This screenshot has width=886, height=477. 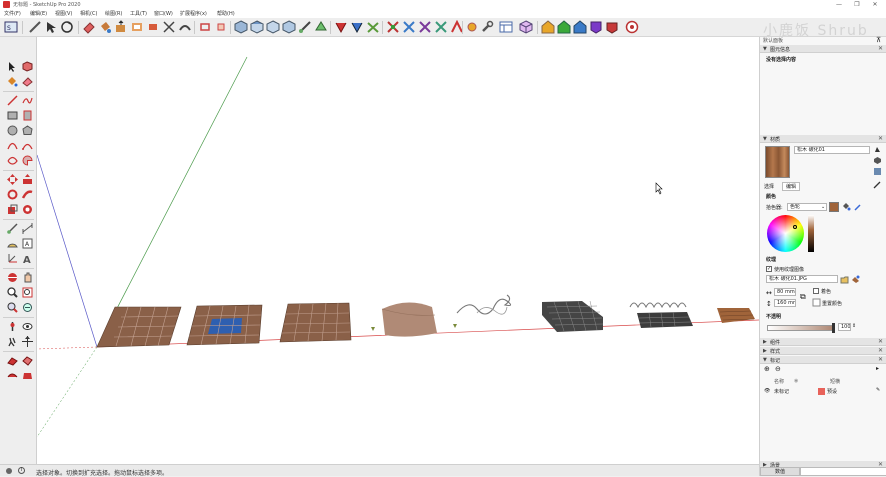 I want to click on wrench-icon, so click(x=487, y=27).